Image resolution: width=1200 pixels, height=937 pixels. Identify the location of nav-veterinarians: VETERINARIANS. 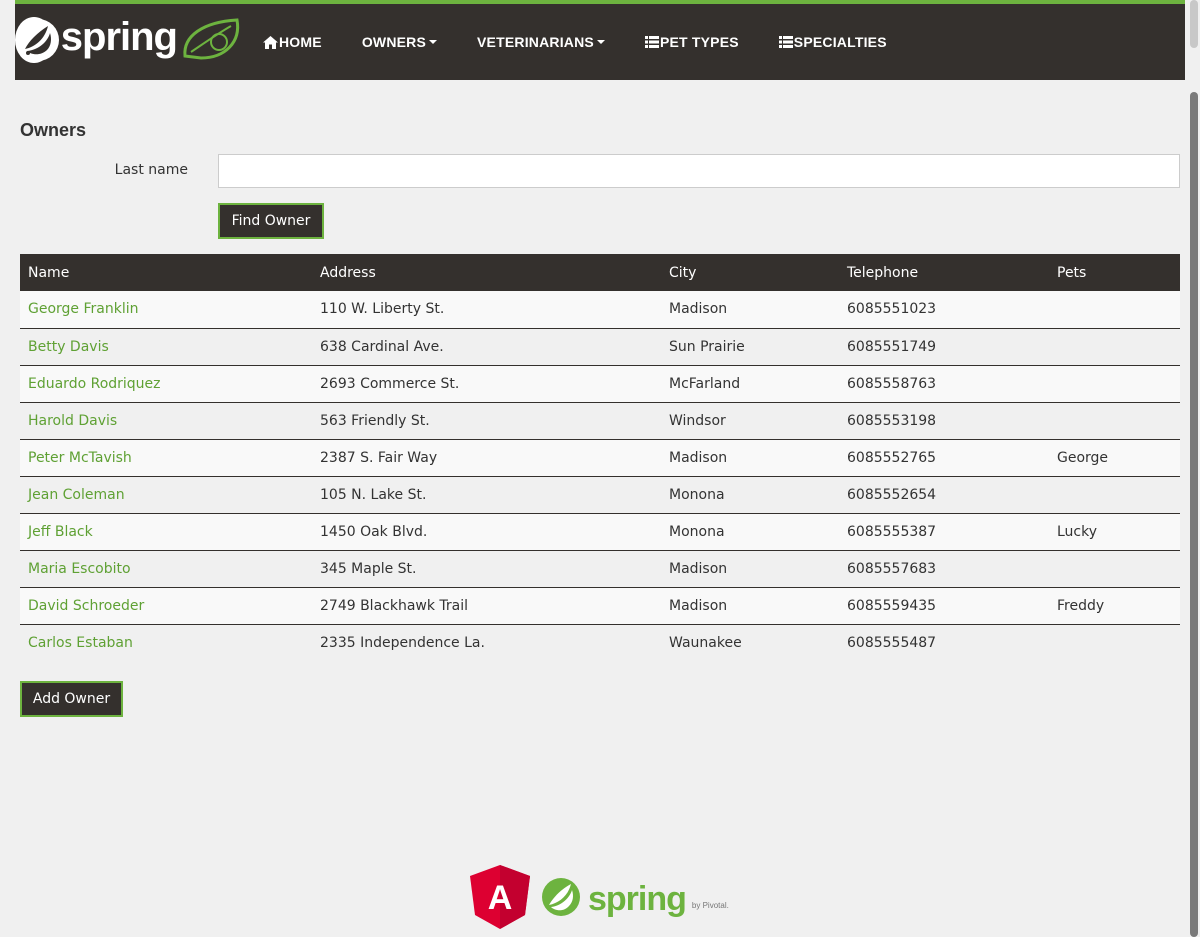
(541, 42).